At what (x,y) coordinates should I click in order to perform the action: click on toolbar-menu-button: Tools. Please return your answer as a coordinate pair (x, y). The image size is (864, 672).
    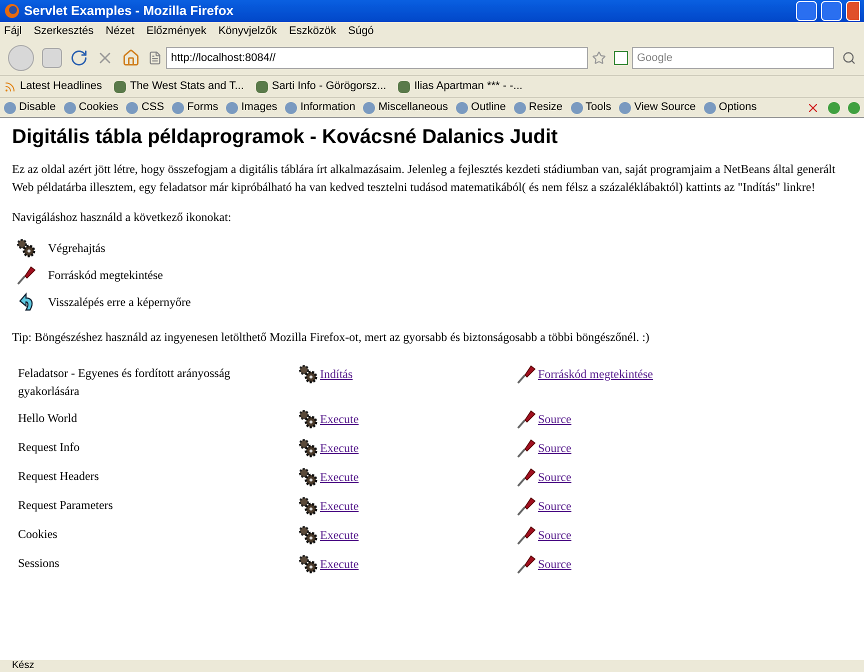
    Looking at the image, I should click on (599, 107).